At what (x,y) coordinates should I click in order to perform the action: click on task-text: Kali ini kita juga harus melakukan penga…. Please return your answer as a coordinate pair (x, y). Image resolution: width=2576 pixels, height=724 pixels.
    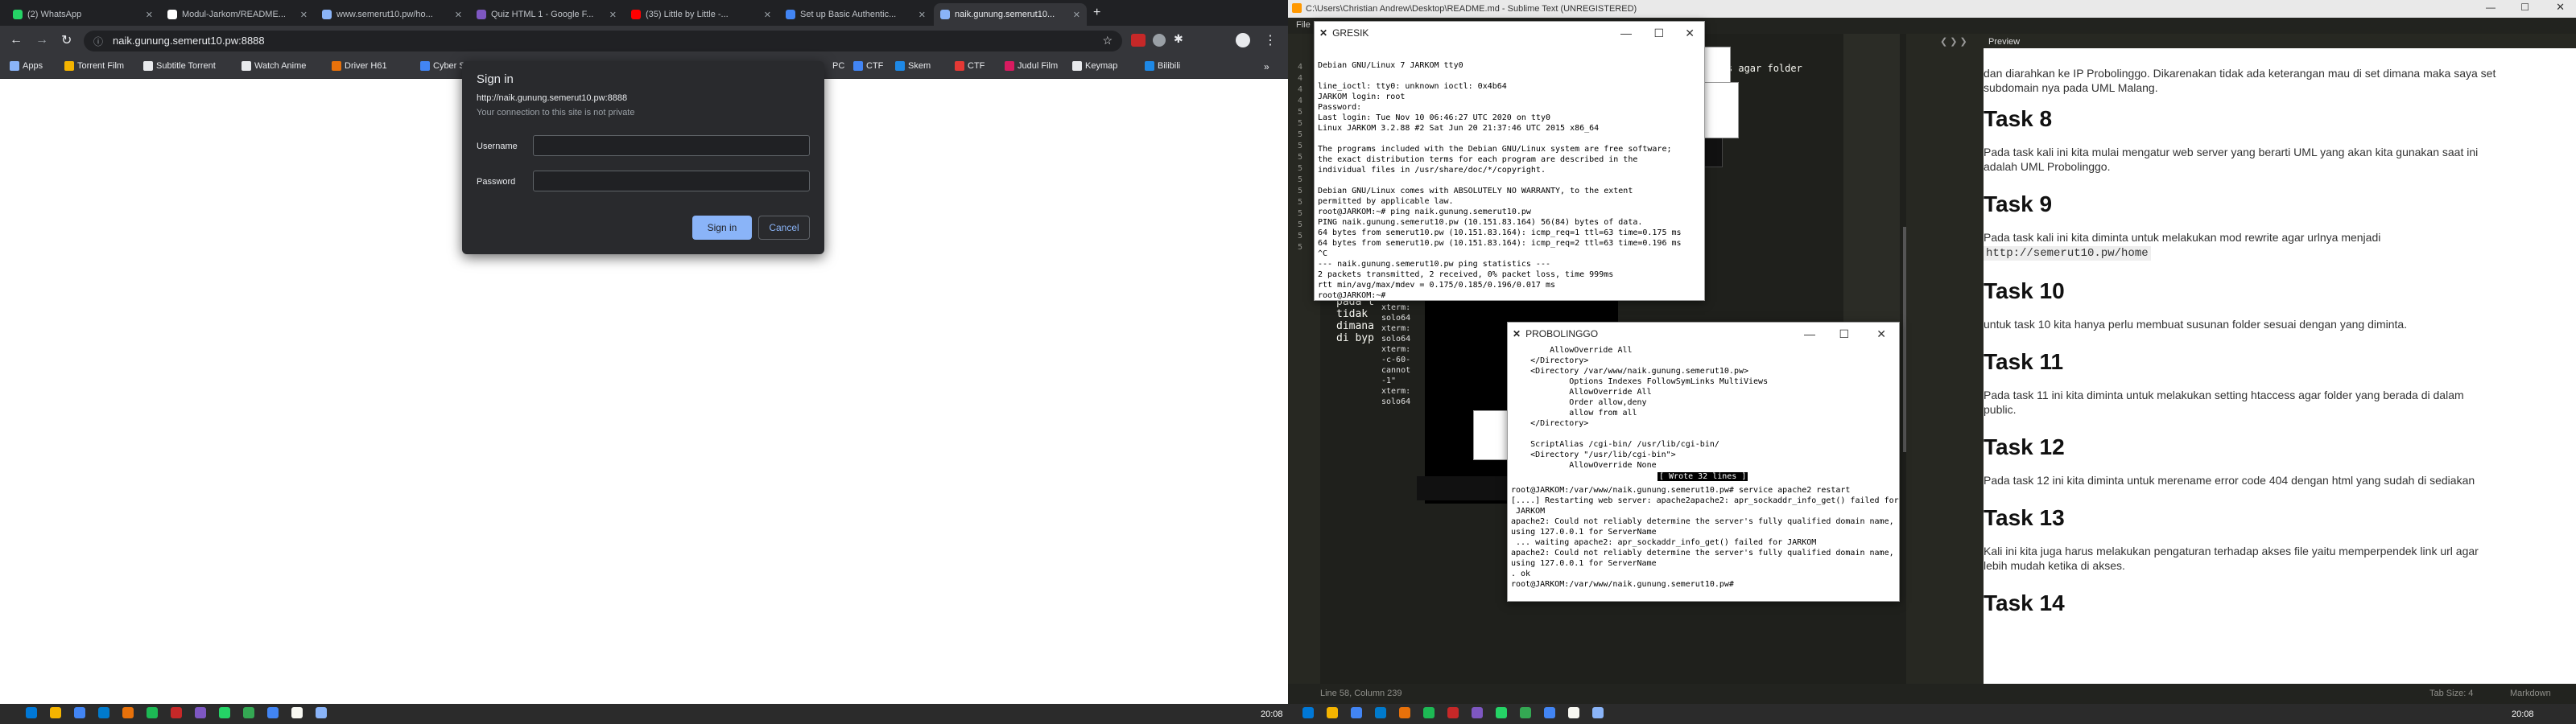
    Looking at the image, I should click on (2231, 558).